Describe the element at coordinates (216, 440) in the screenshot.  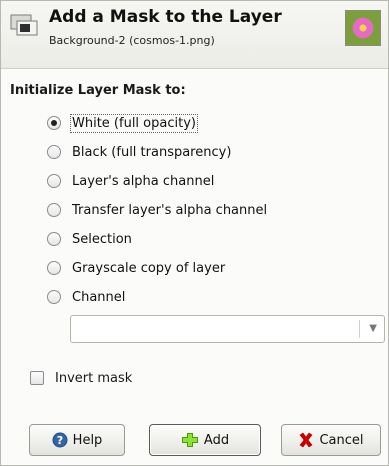
I see `add-button-label: Add` at that location.